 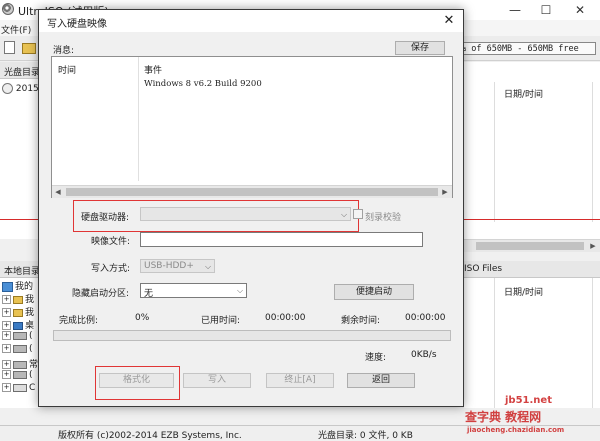 I want to click on save-button: 保存, so click(x=420, y=48).